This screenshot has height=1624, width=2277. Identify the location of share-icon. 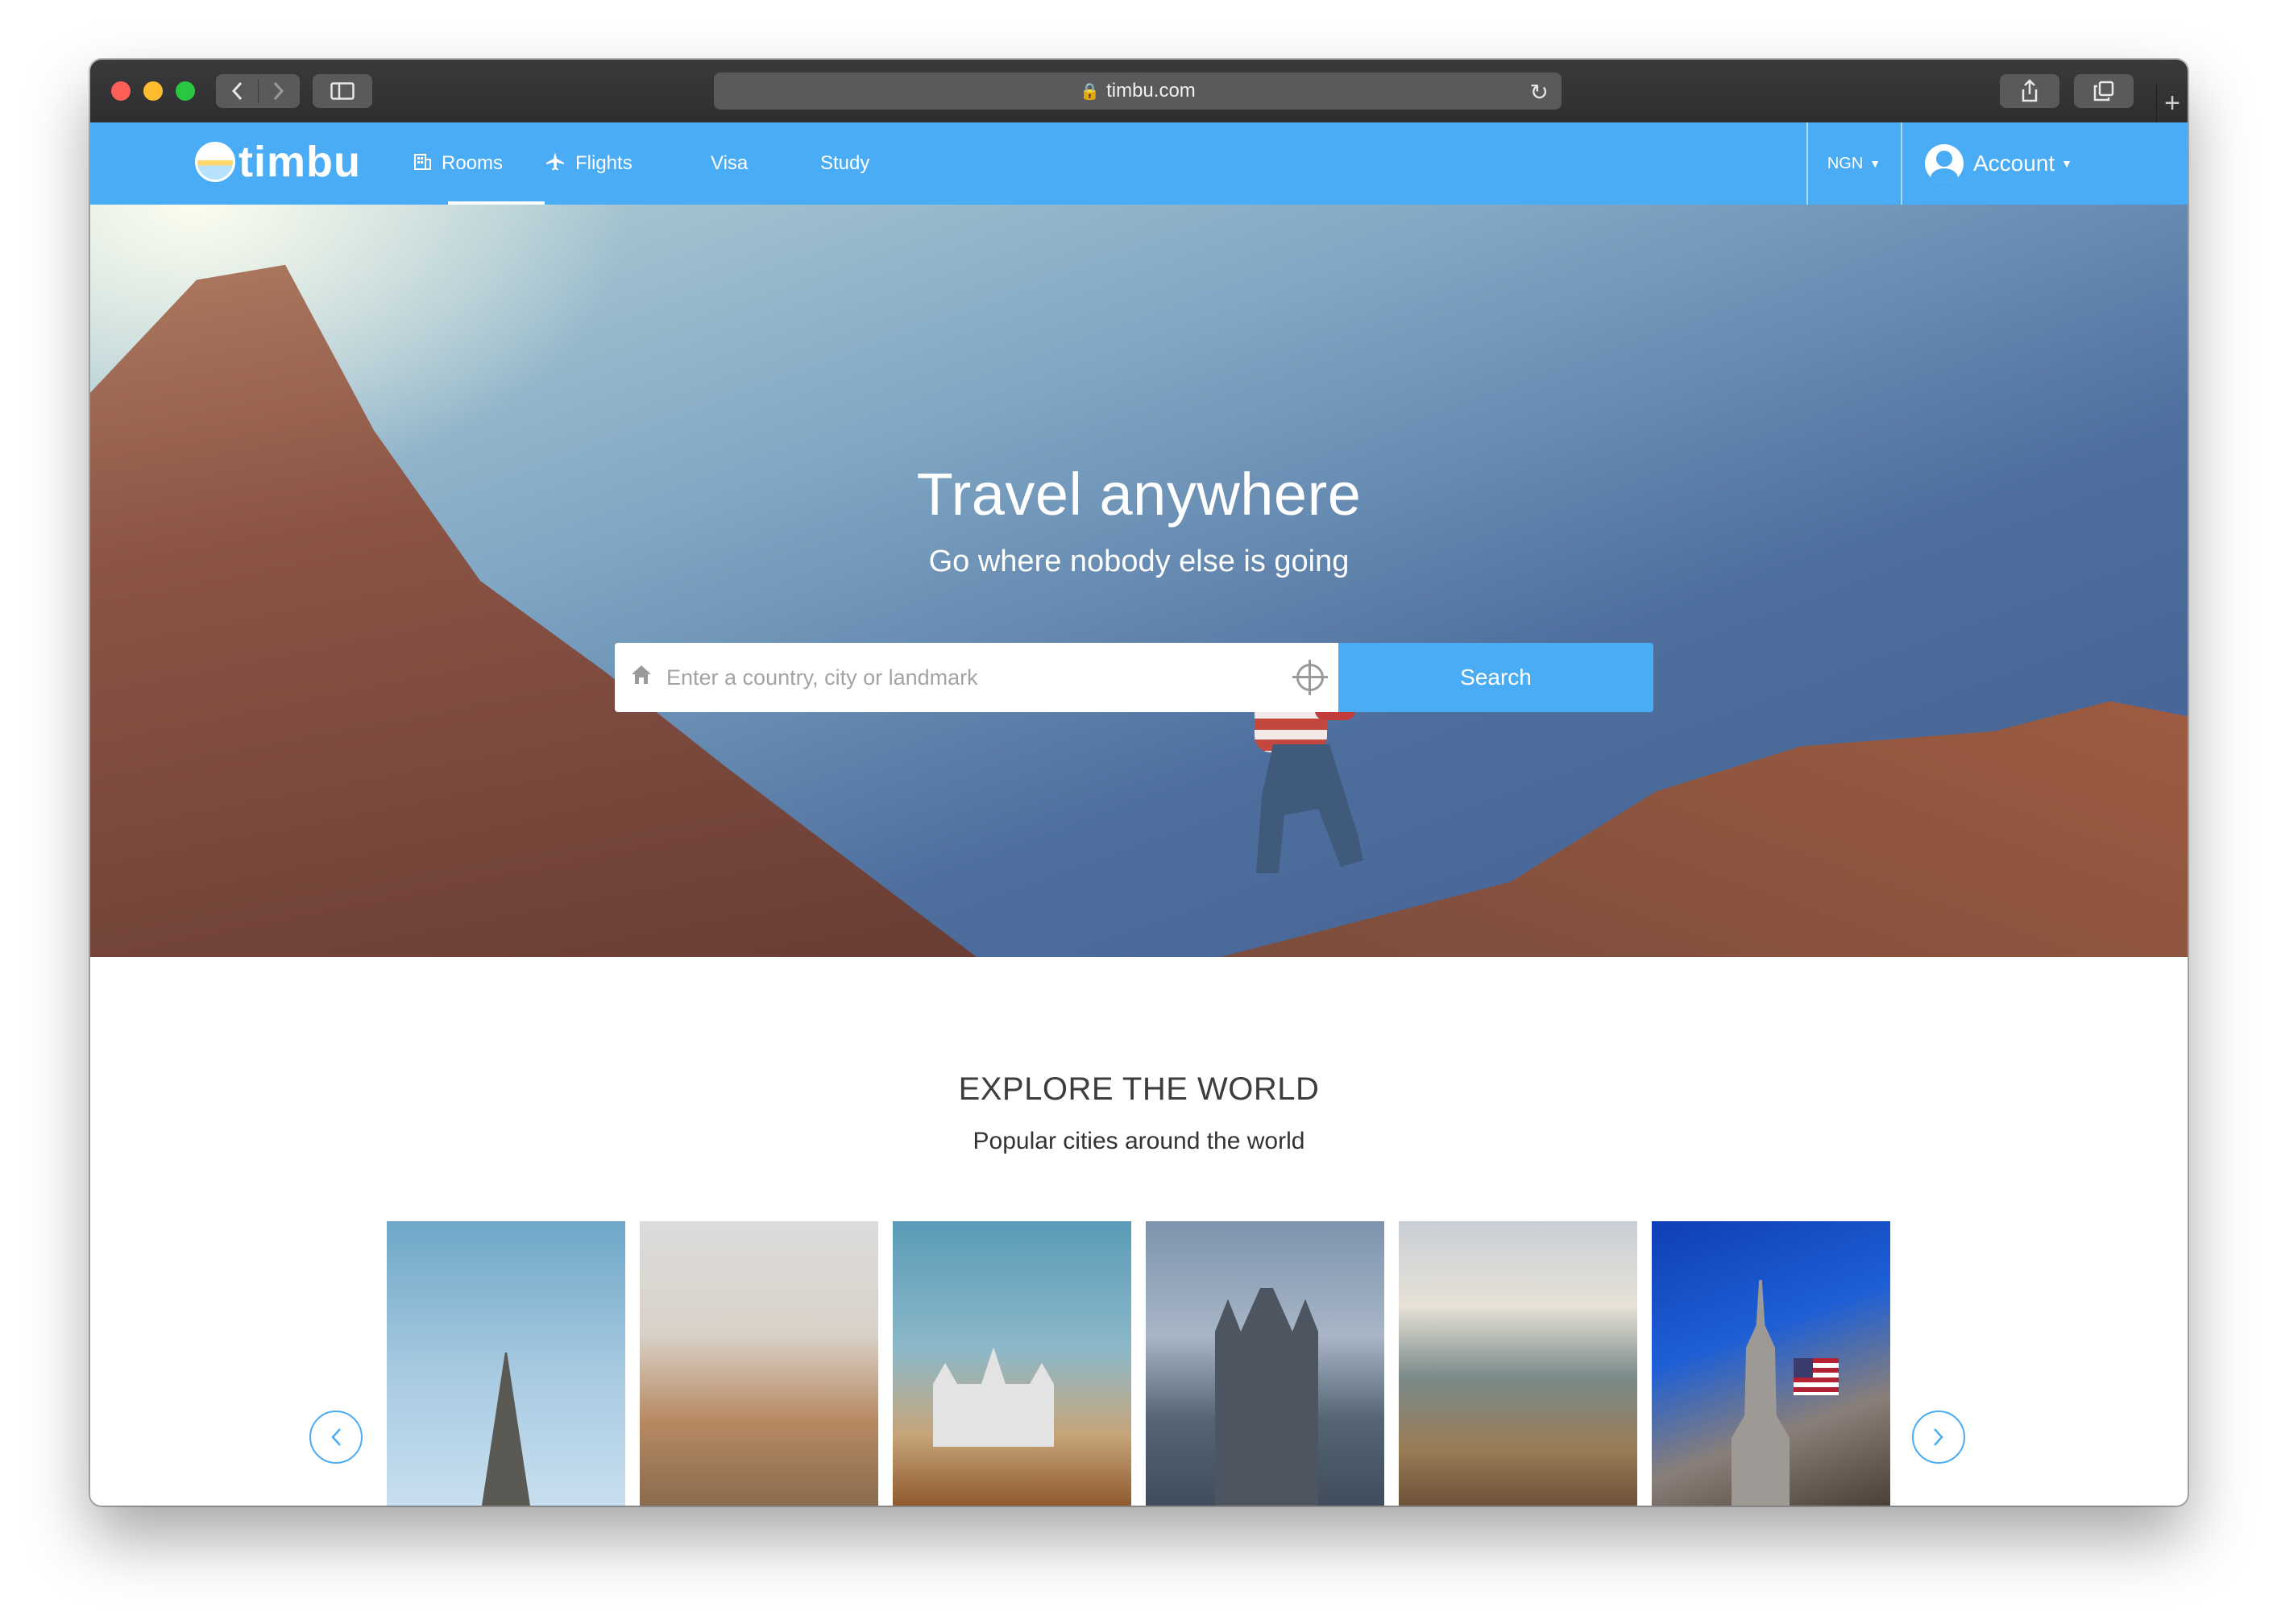
(2030, 91).